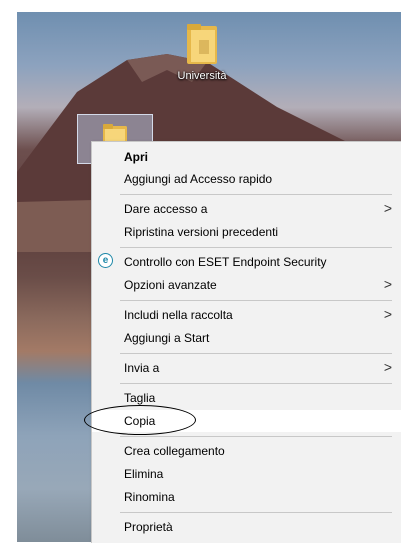 The image size is (401, 543). Describe the element at coordinates (246, 209) in the screenshot. I see `menu-item-dare-accesso: Dare accesso a >` at that location.